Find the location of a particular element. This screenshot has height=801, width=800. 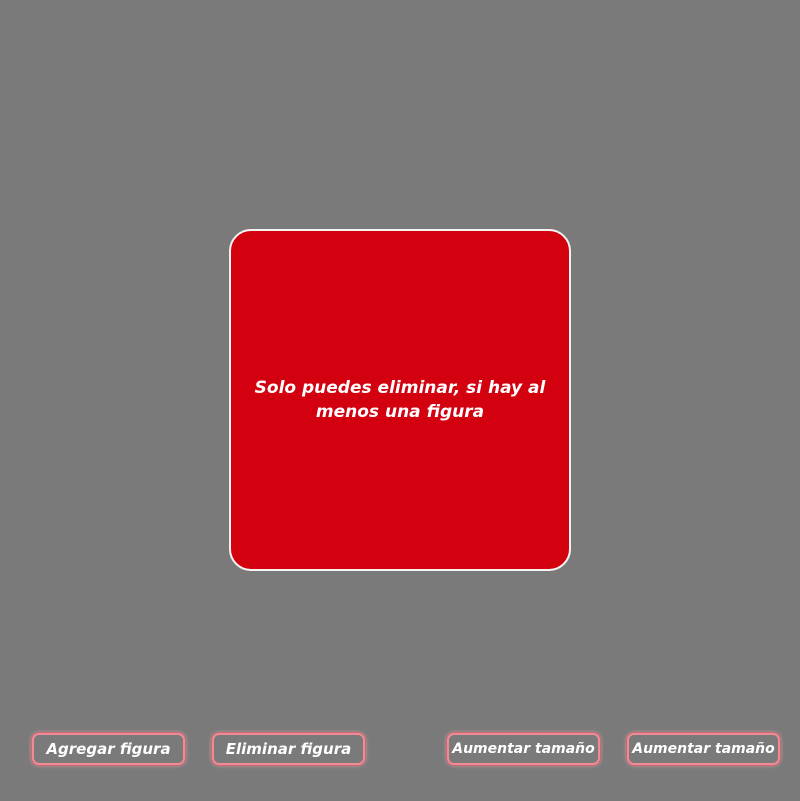

add-figure-button: Agregar figura is located at coordinates (108, 749).